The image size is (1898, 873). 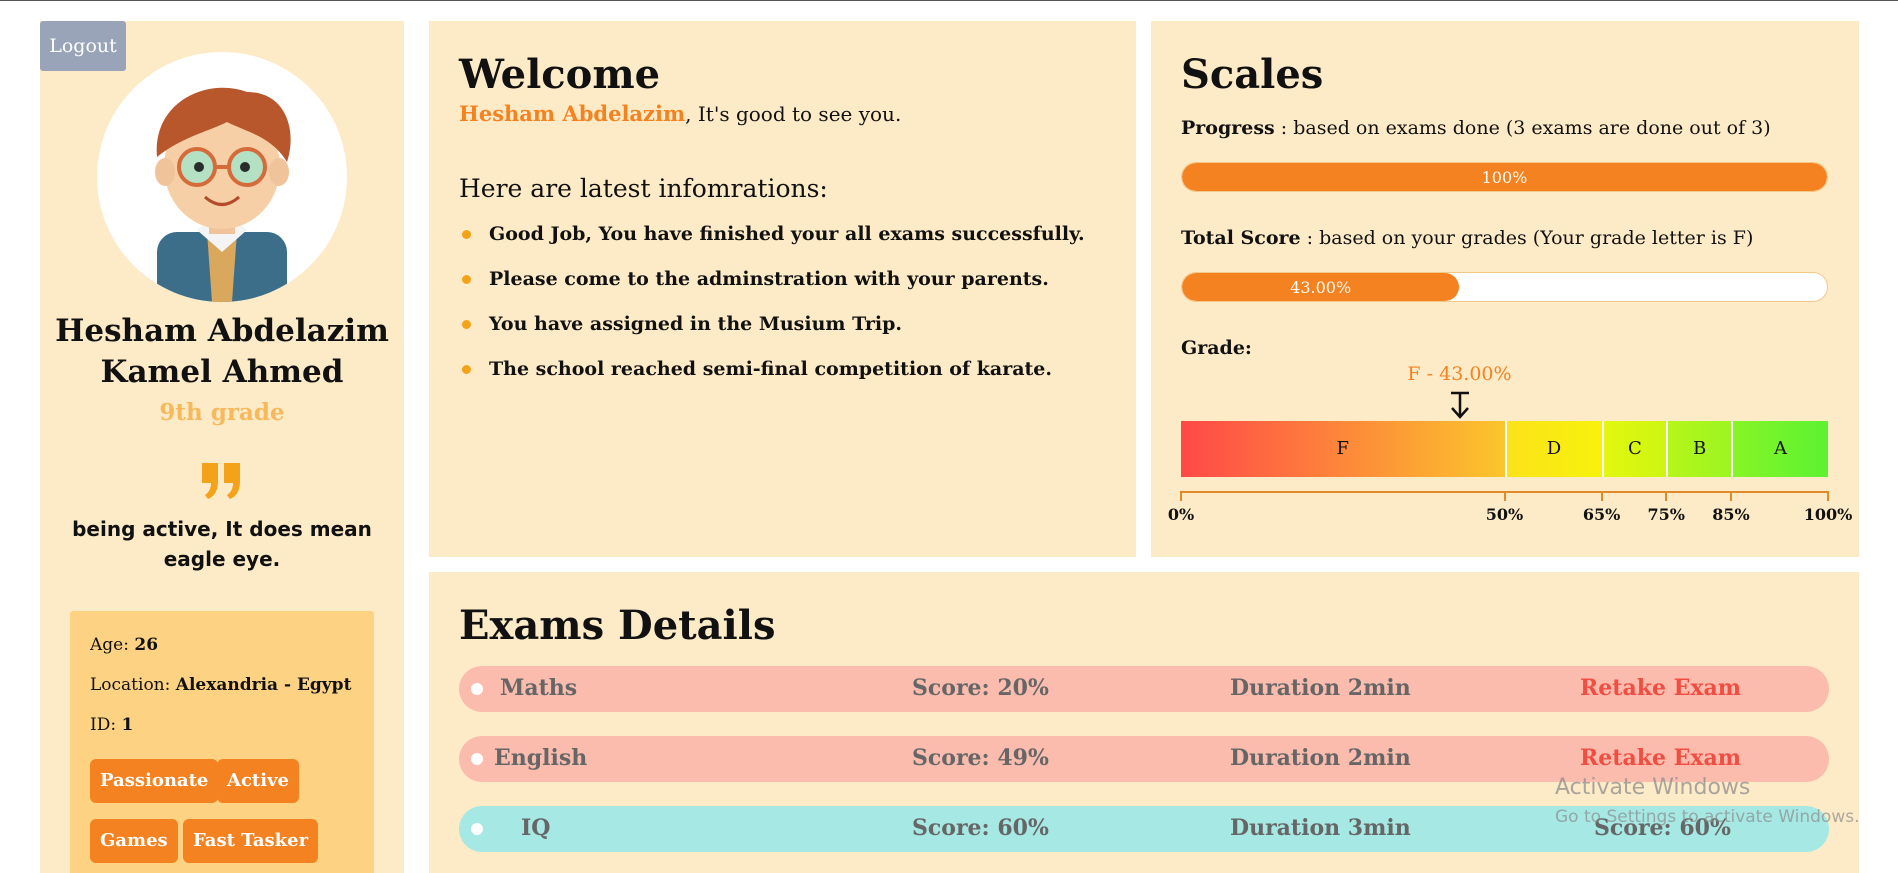 What do you see at coordinates (541, 758) in the screenshot?
I see `exam-name: English` at bounding box center [541, 758].